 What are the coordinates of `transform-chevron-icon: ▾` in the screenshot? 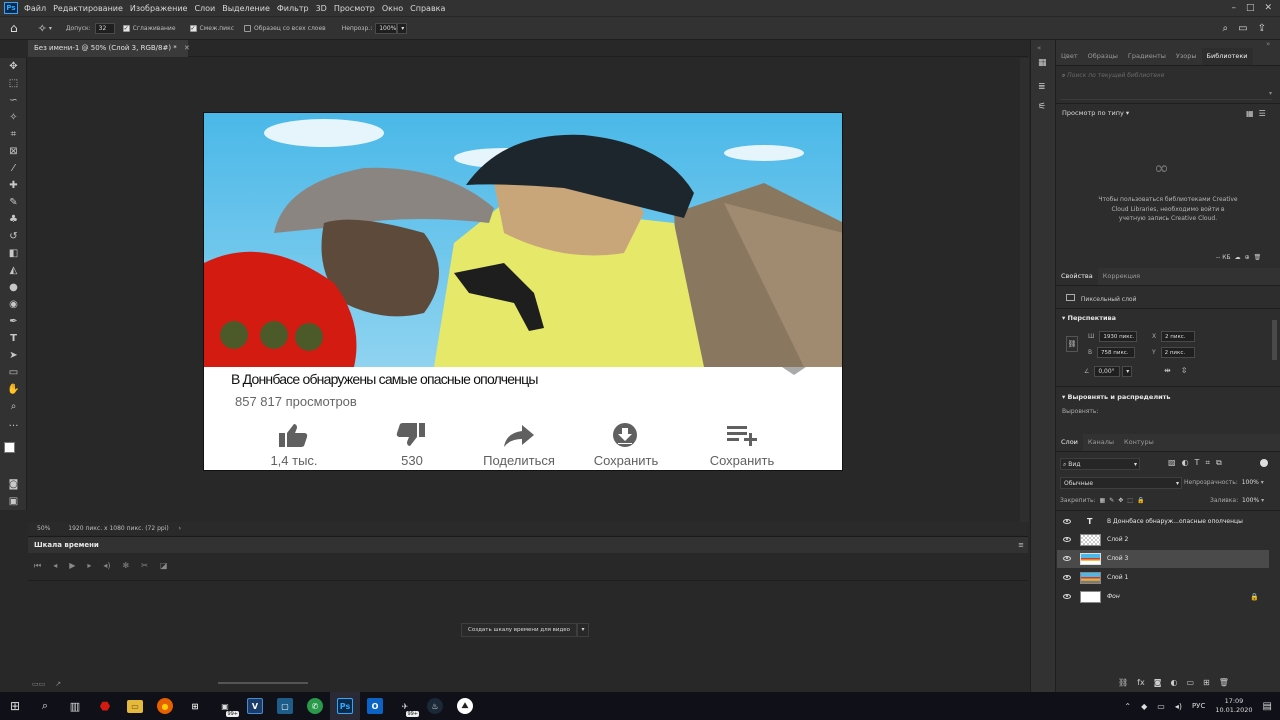 It's located at (1063, 318).